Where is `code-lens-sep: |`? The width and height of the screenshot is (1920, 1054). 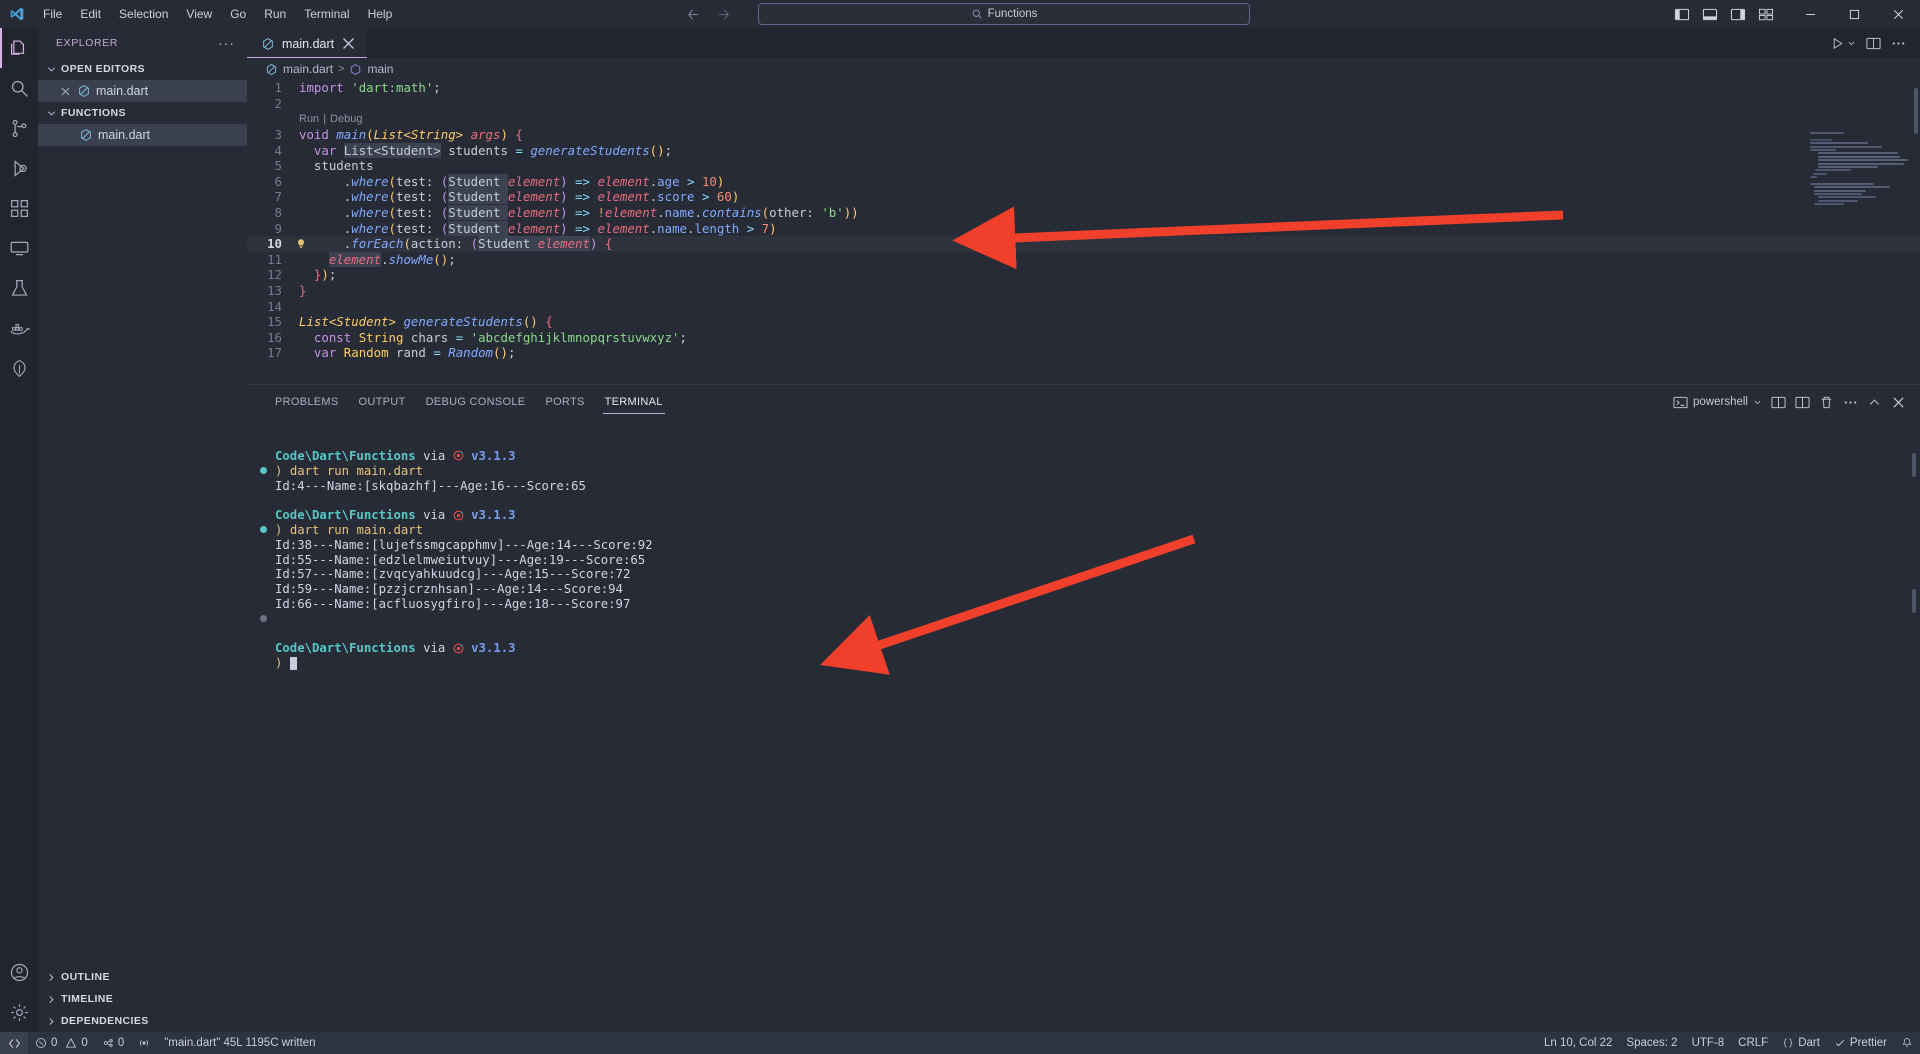
code-lens-sep: | is located at coordinates (325, 118).